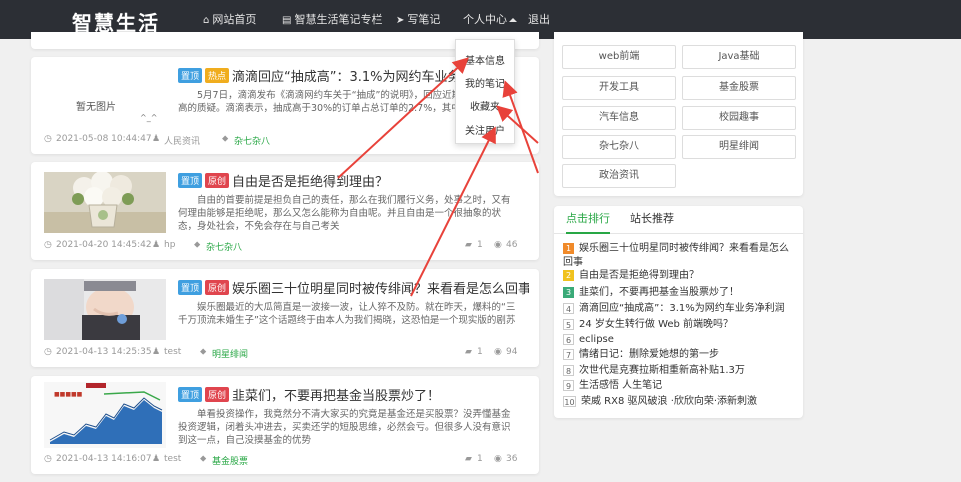 The width and height of the screenshot is (961, 482). What do you see at coordinates (512, 245) in the screenshot?
I see `view-count: 46` at bounding box center [512, 245].